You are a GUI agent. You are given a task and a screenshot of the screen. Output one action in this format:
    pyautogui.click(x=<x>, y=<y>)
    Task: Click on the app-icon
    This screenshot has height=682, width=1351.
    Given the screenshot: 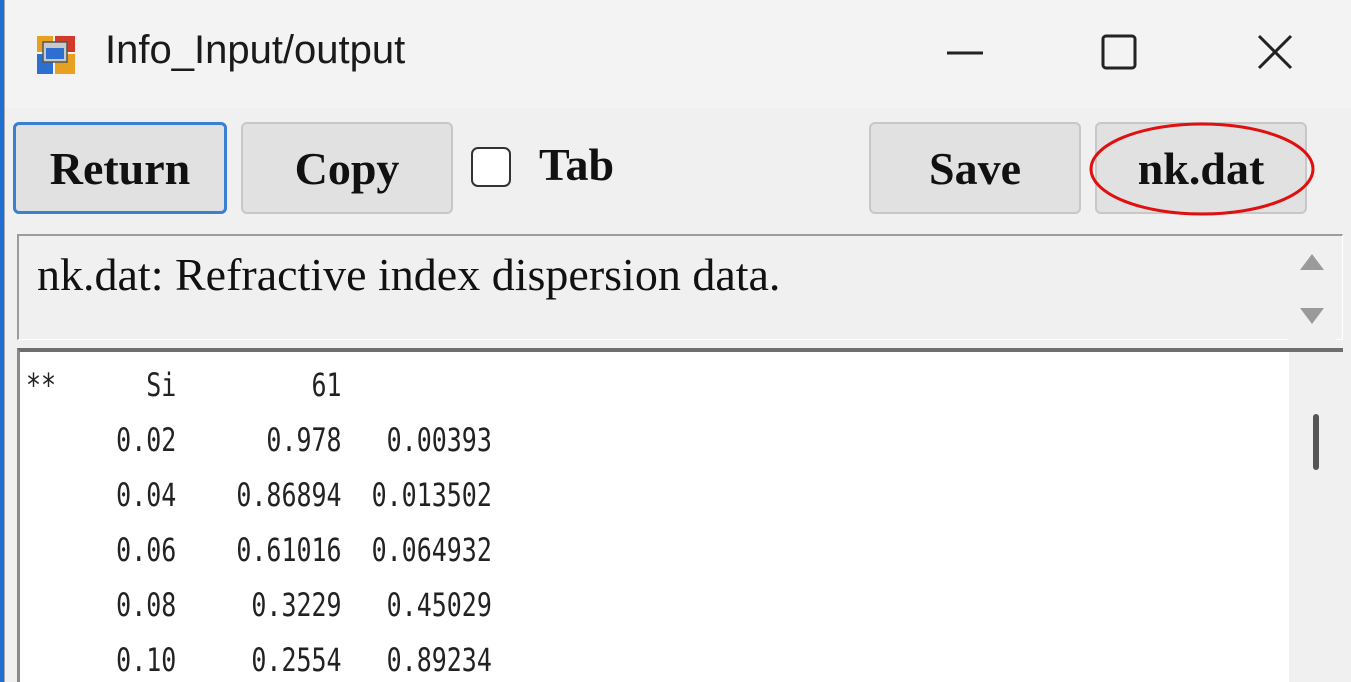 What is the action you would take?
    pyautogui.click(x=56, y=55)
    